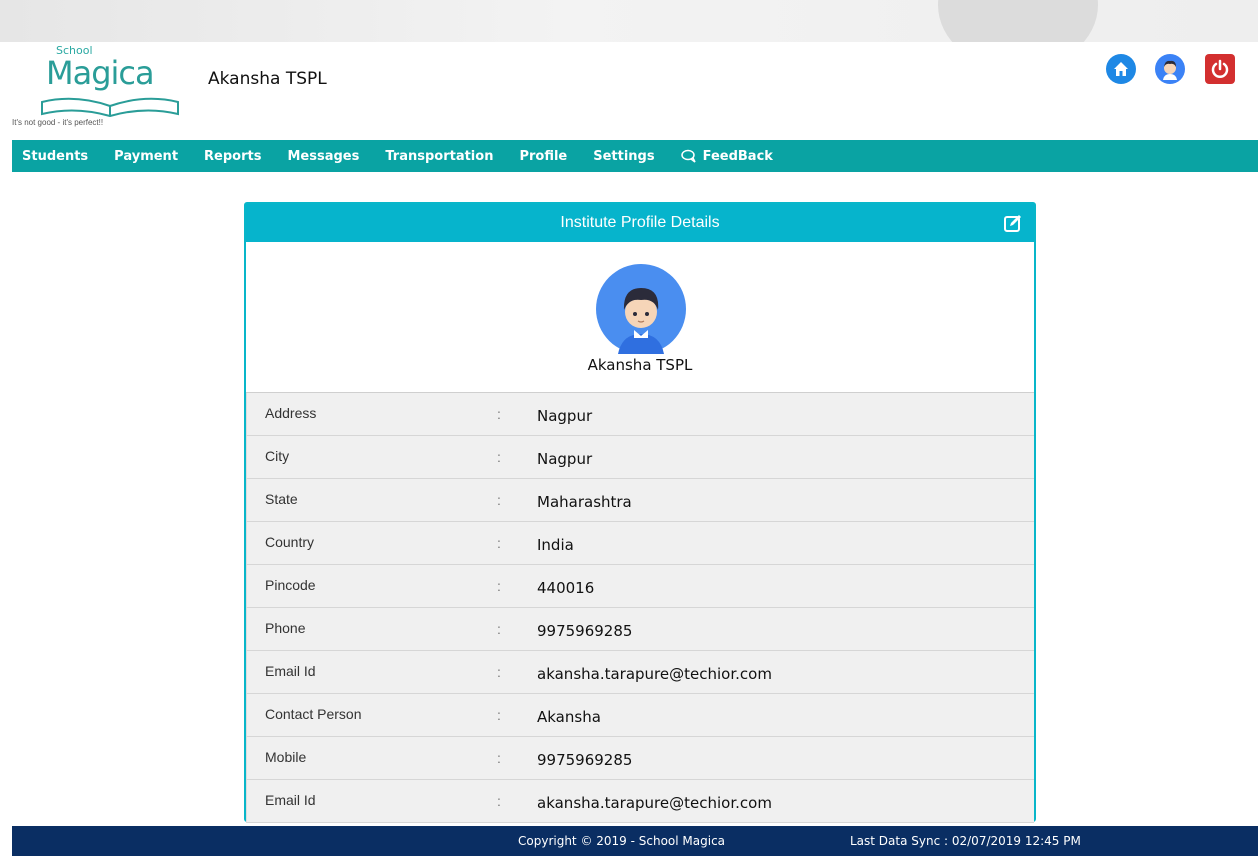 The width and height of the screenshot is (1258, 856). I want to click on card-header: Institute Profile Details, so click(640, 223).